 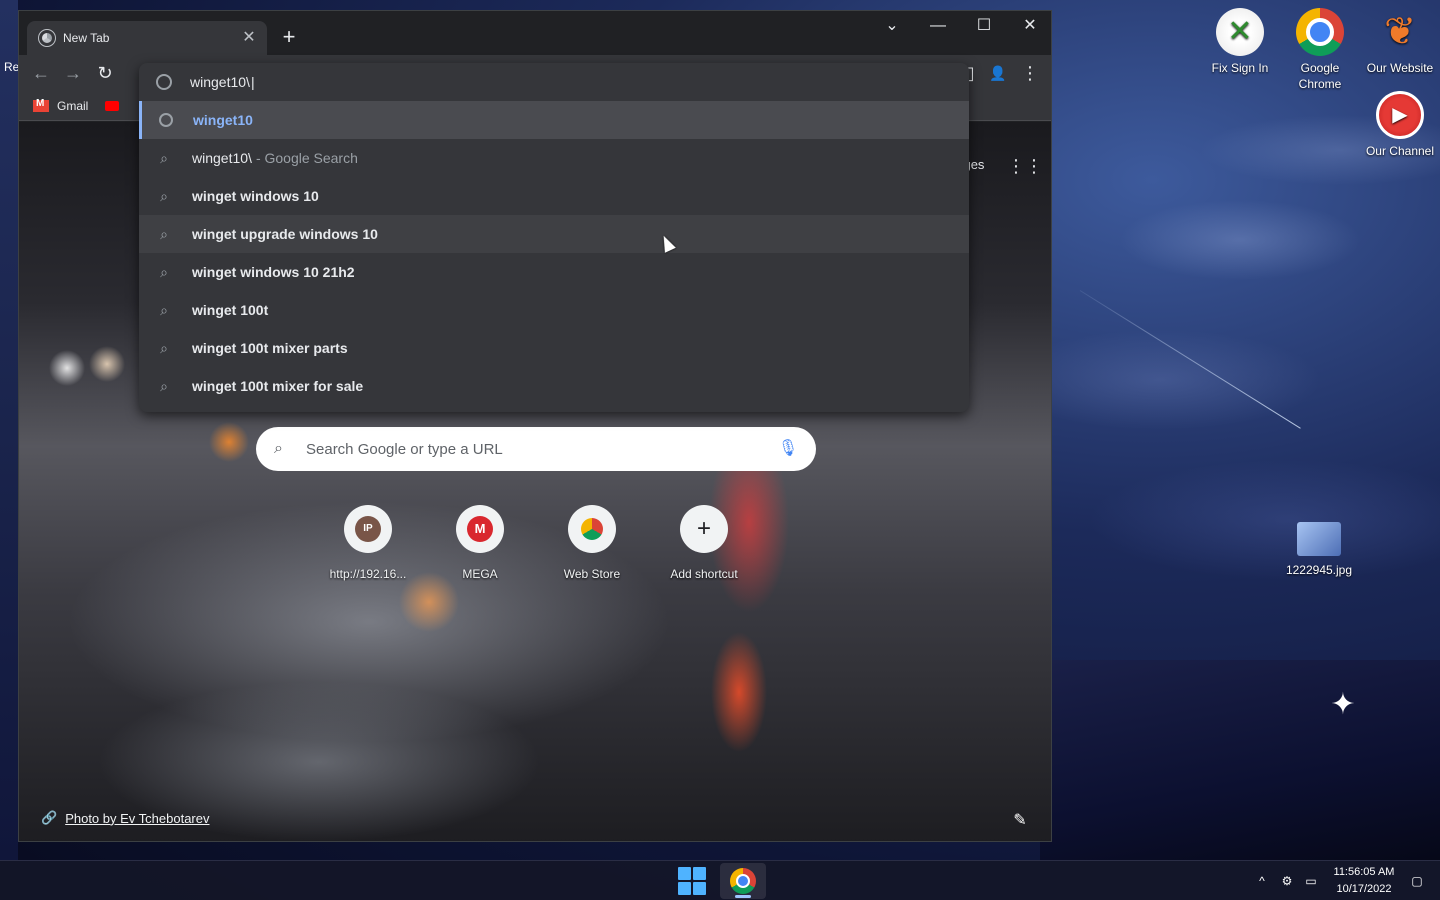 What do you see at coordinates (998, 73) in the screenshot?
I see `profile-icon: 👤` at bounding box center [998, 73].